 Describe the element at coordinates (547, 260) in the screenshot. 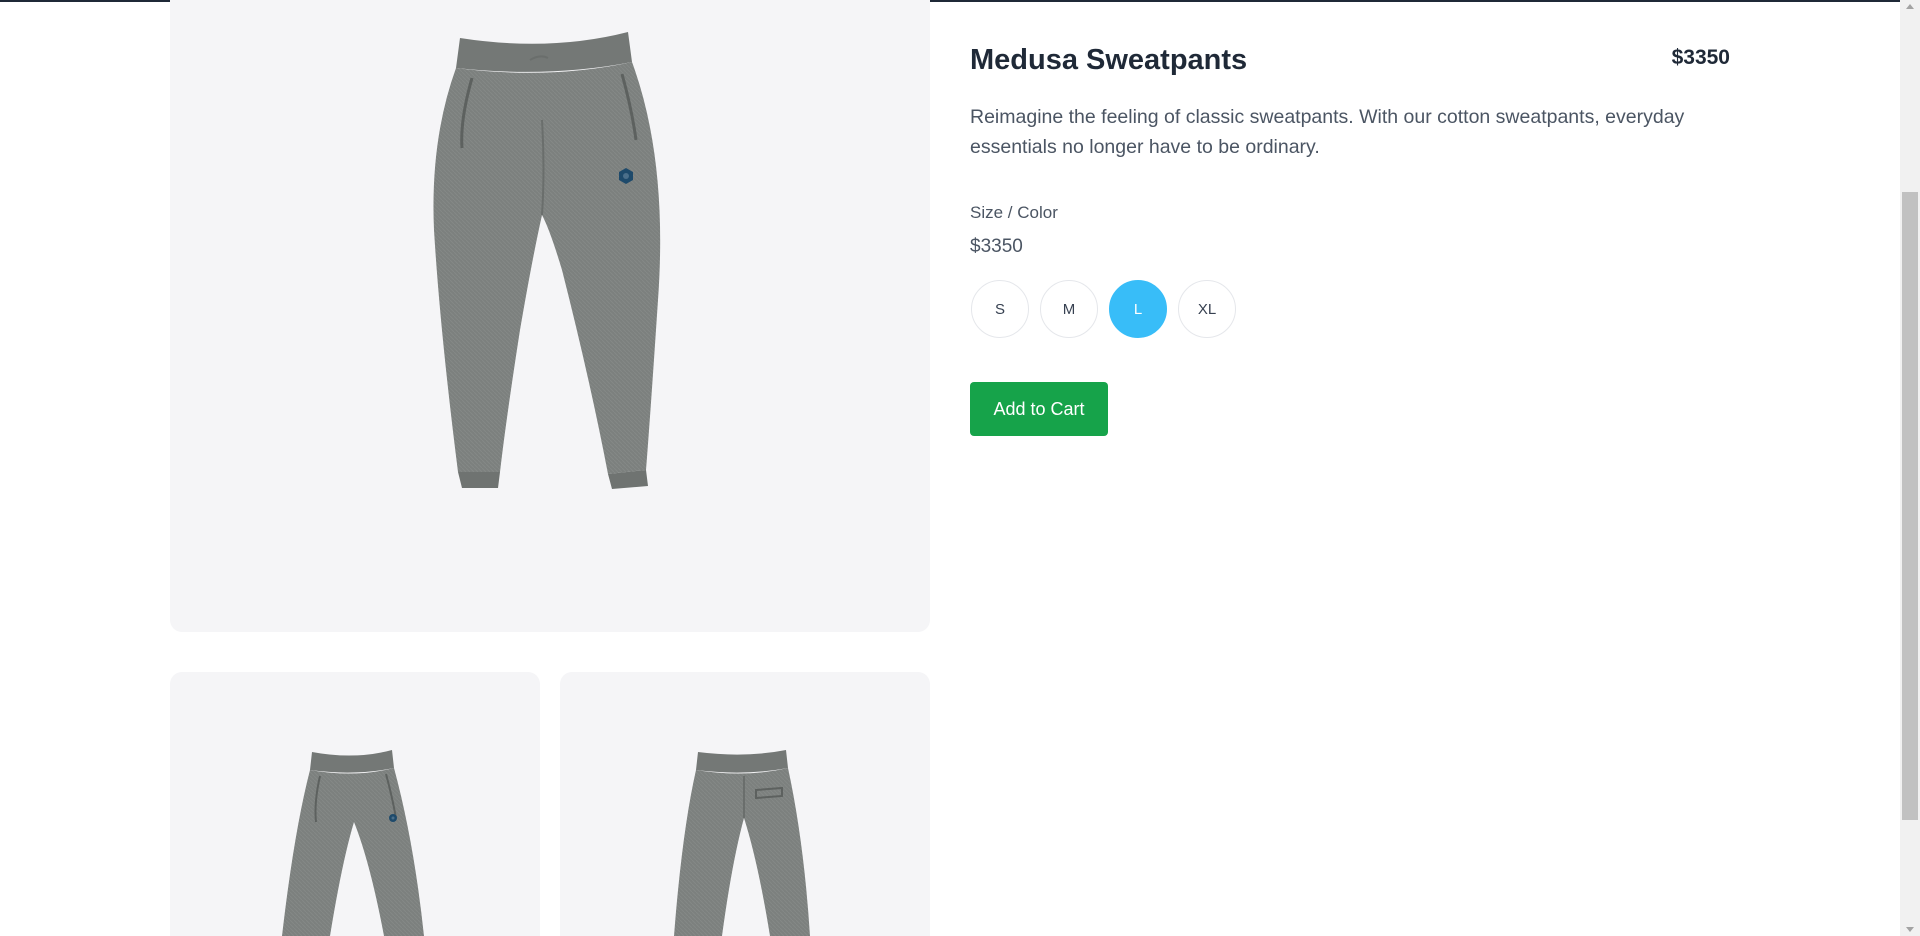

I see `sweatpants-front-image` at that location.